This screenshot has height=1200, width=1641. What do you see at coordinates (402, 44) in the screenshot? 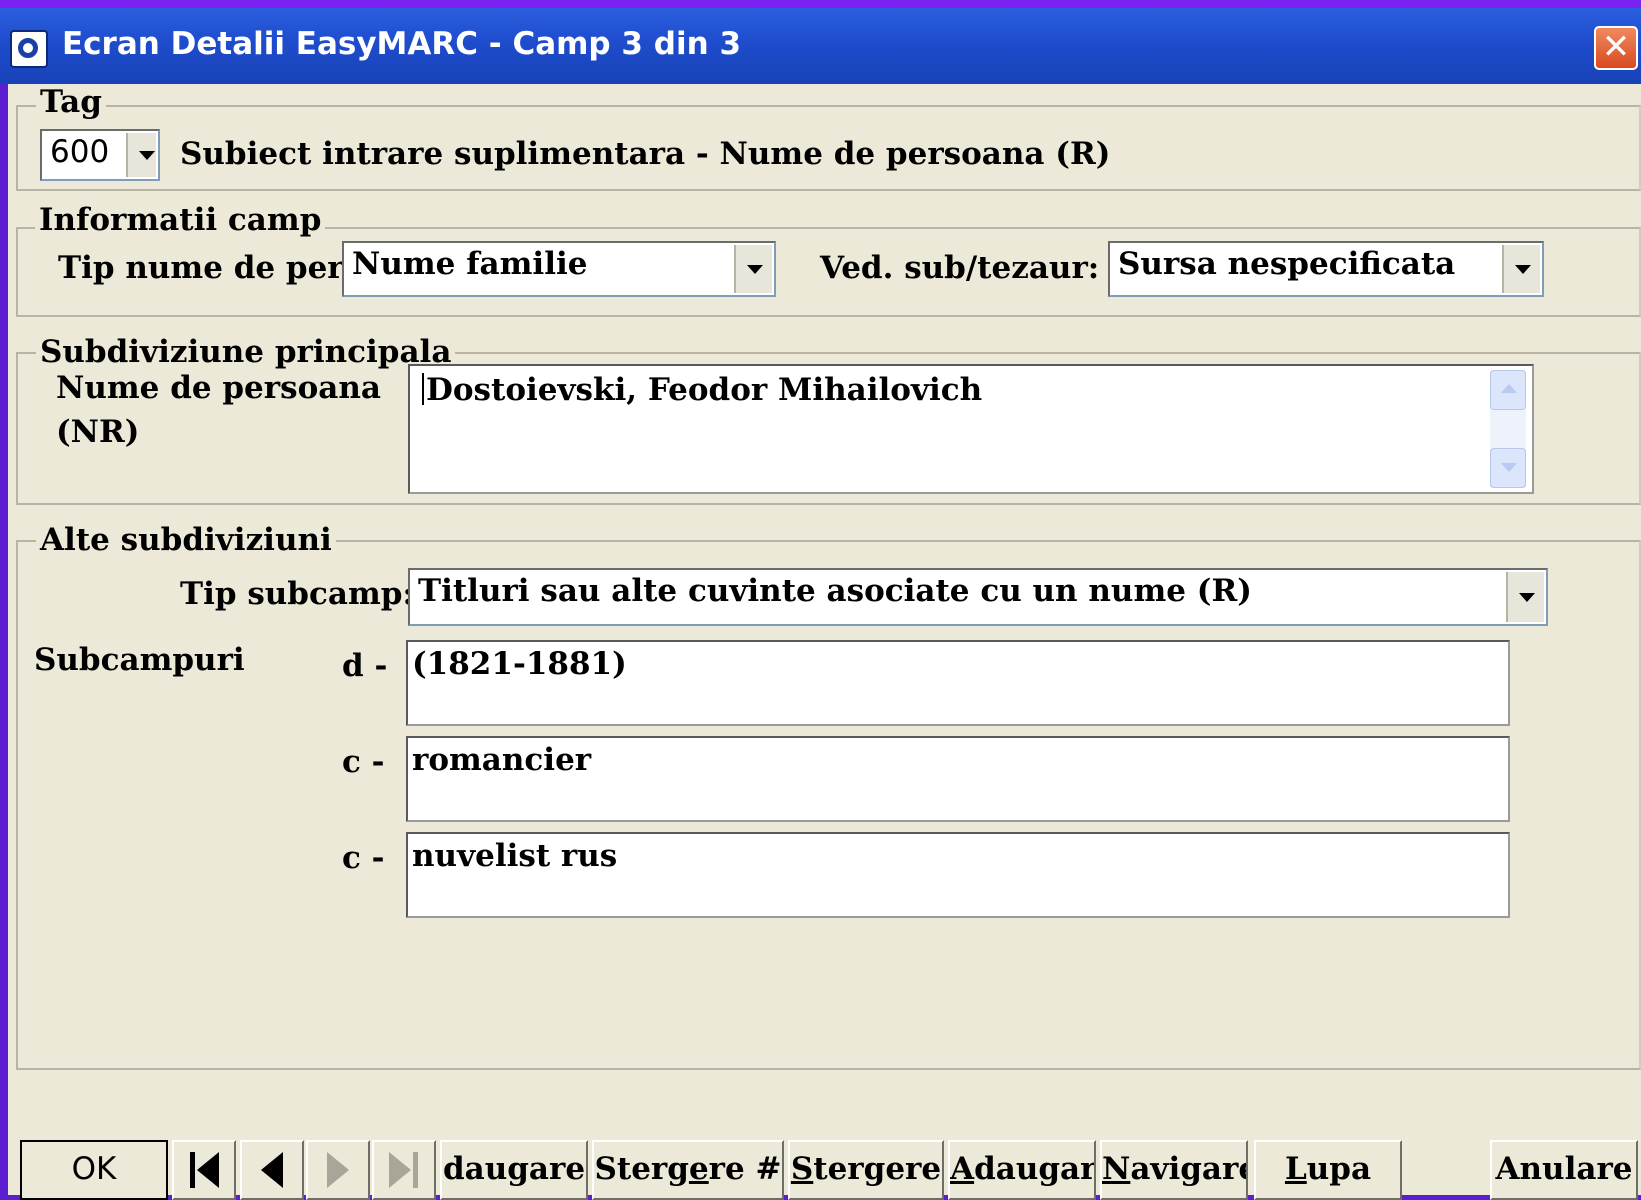
I see `window-title: Ecran Detalii EasyMARC - Camp 3 din 3` at bounding box center [402, 44].